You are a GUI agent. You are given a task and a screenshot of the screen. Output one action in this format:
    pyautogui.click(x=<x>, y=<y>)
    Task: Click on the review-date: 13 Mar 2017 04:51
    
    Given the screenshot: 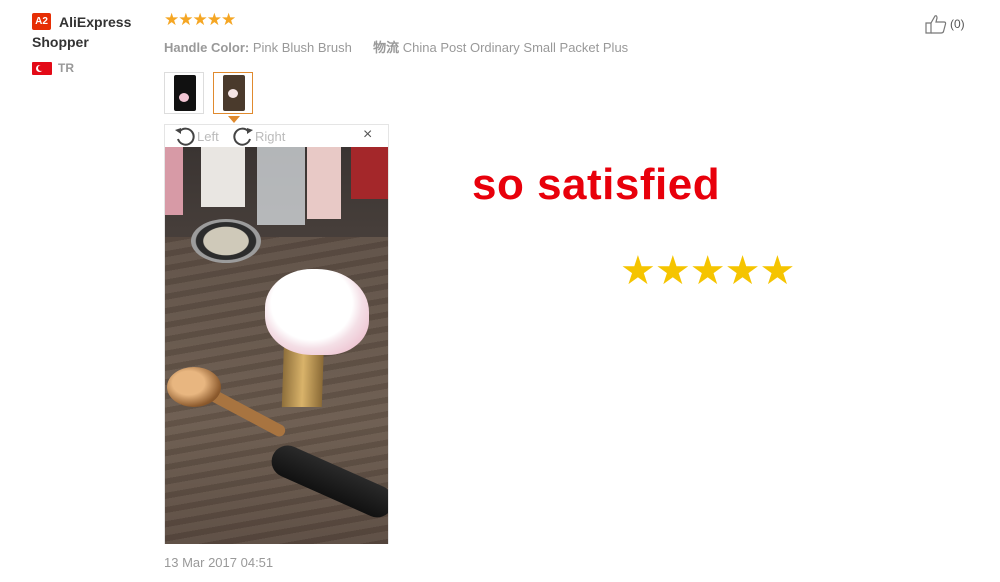 What is the action you would take?
    pyautogui.click(x=219, y=562)
    